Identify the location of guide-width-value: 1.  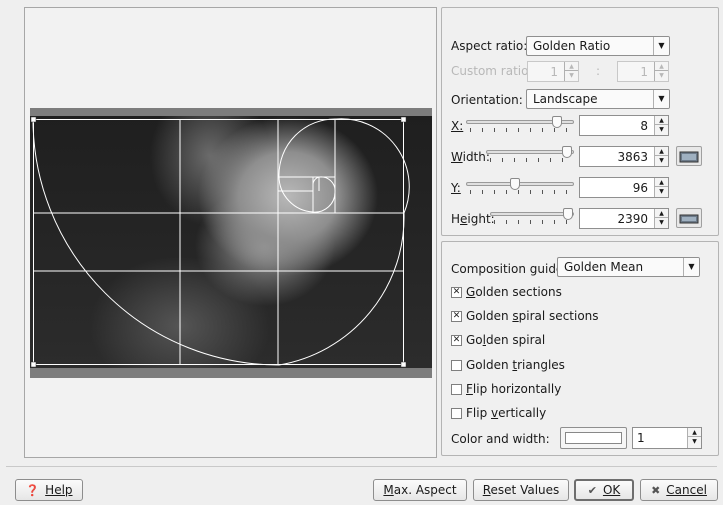
(641, 438).